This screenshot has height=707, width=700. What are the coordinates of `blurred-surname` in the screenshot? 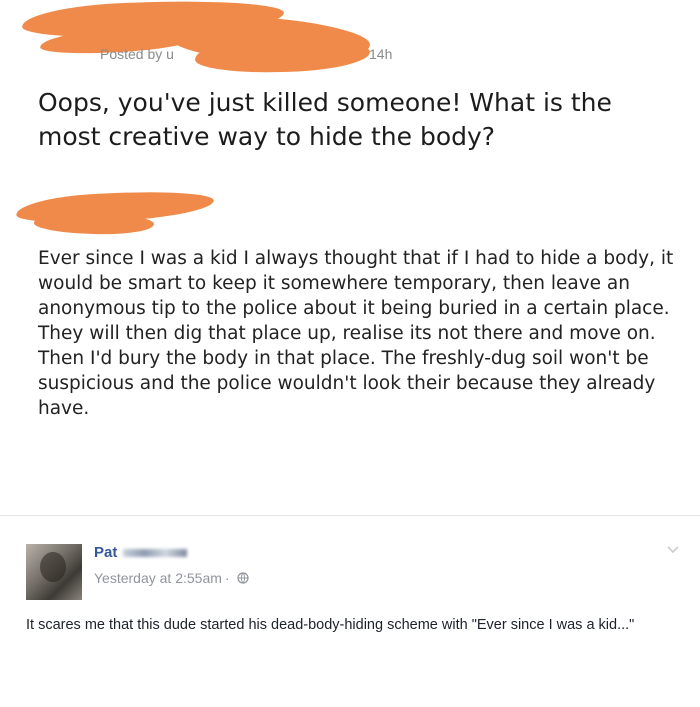 It's located at (155, 552).